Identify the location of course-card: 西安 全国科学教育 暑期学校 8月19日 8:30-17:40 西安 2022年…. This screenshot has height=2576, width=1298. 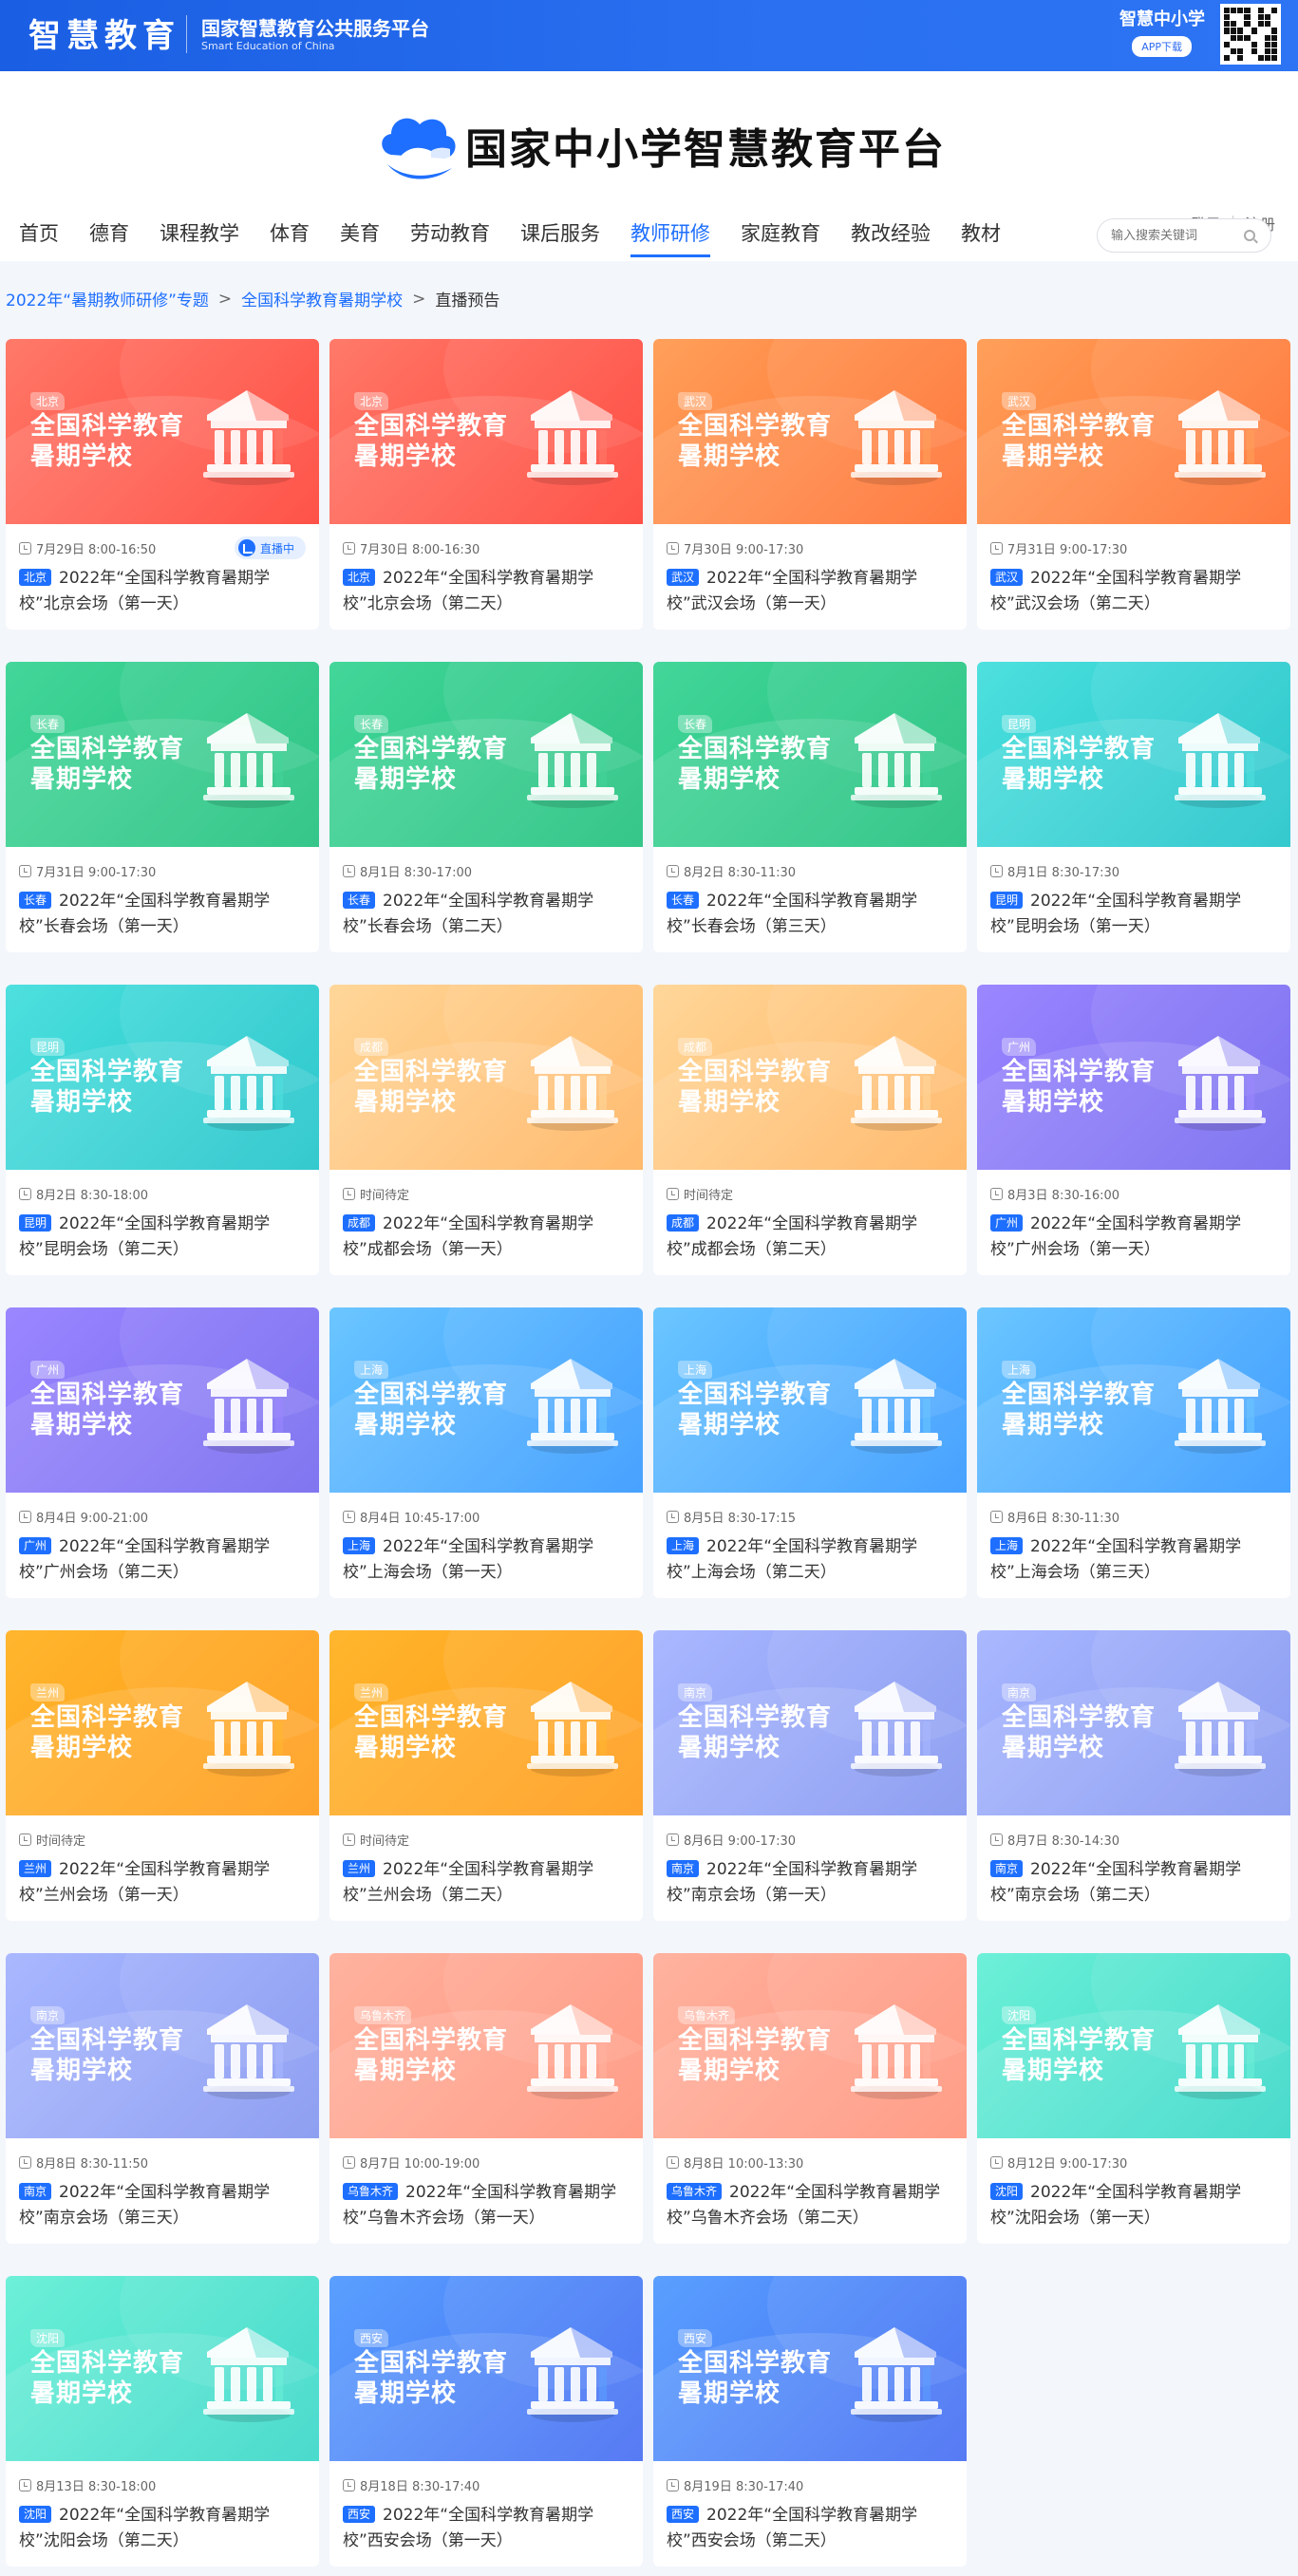
(810, 2421).